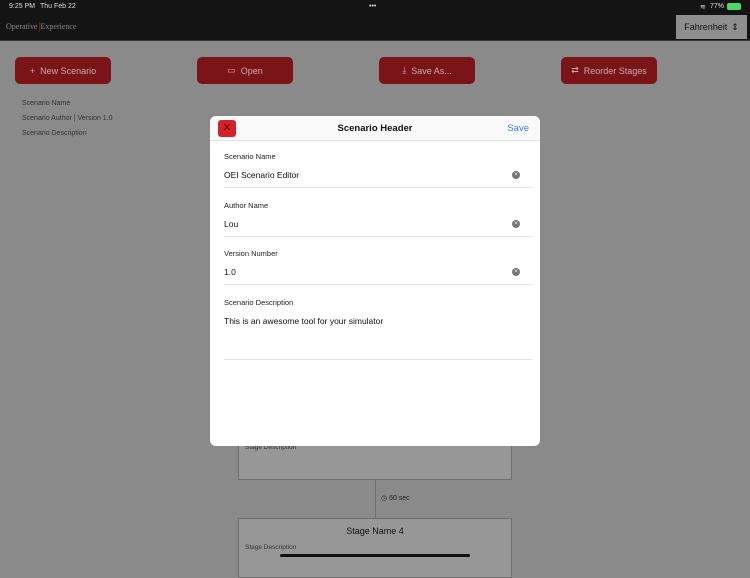  What do you see at coordinates (246, 205) in the screenshot?
I see `field-label: Author Name` at bounding box center [246, 205].